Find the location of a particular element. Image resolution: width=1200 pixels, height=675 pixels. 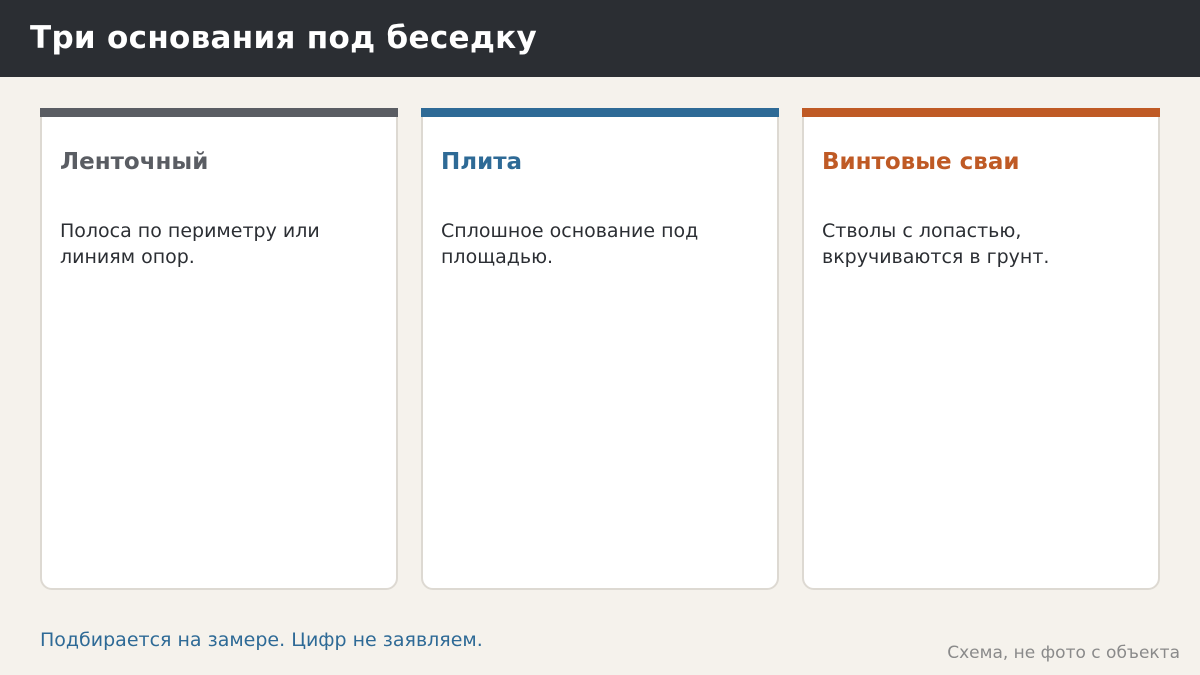

card-description: Полоса по периметру или линиям опор. is located at coordinates (190, 244).